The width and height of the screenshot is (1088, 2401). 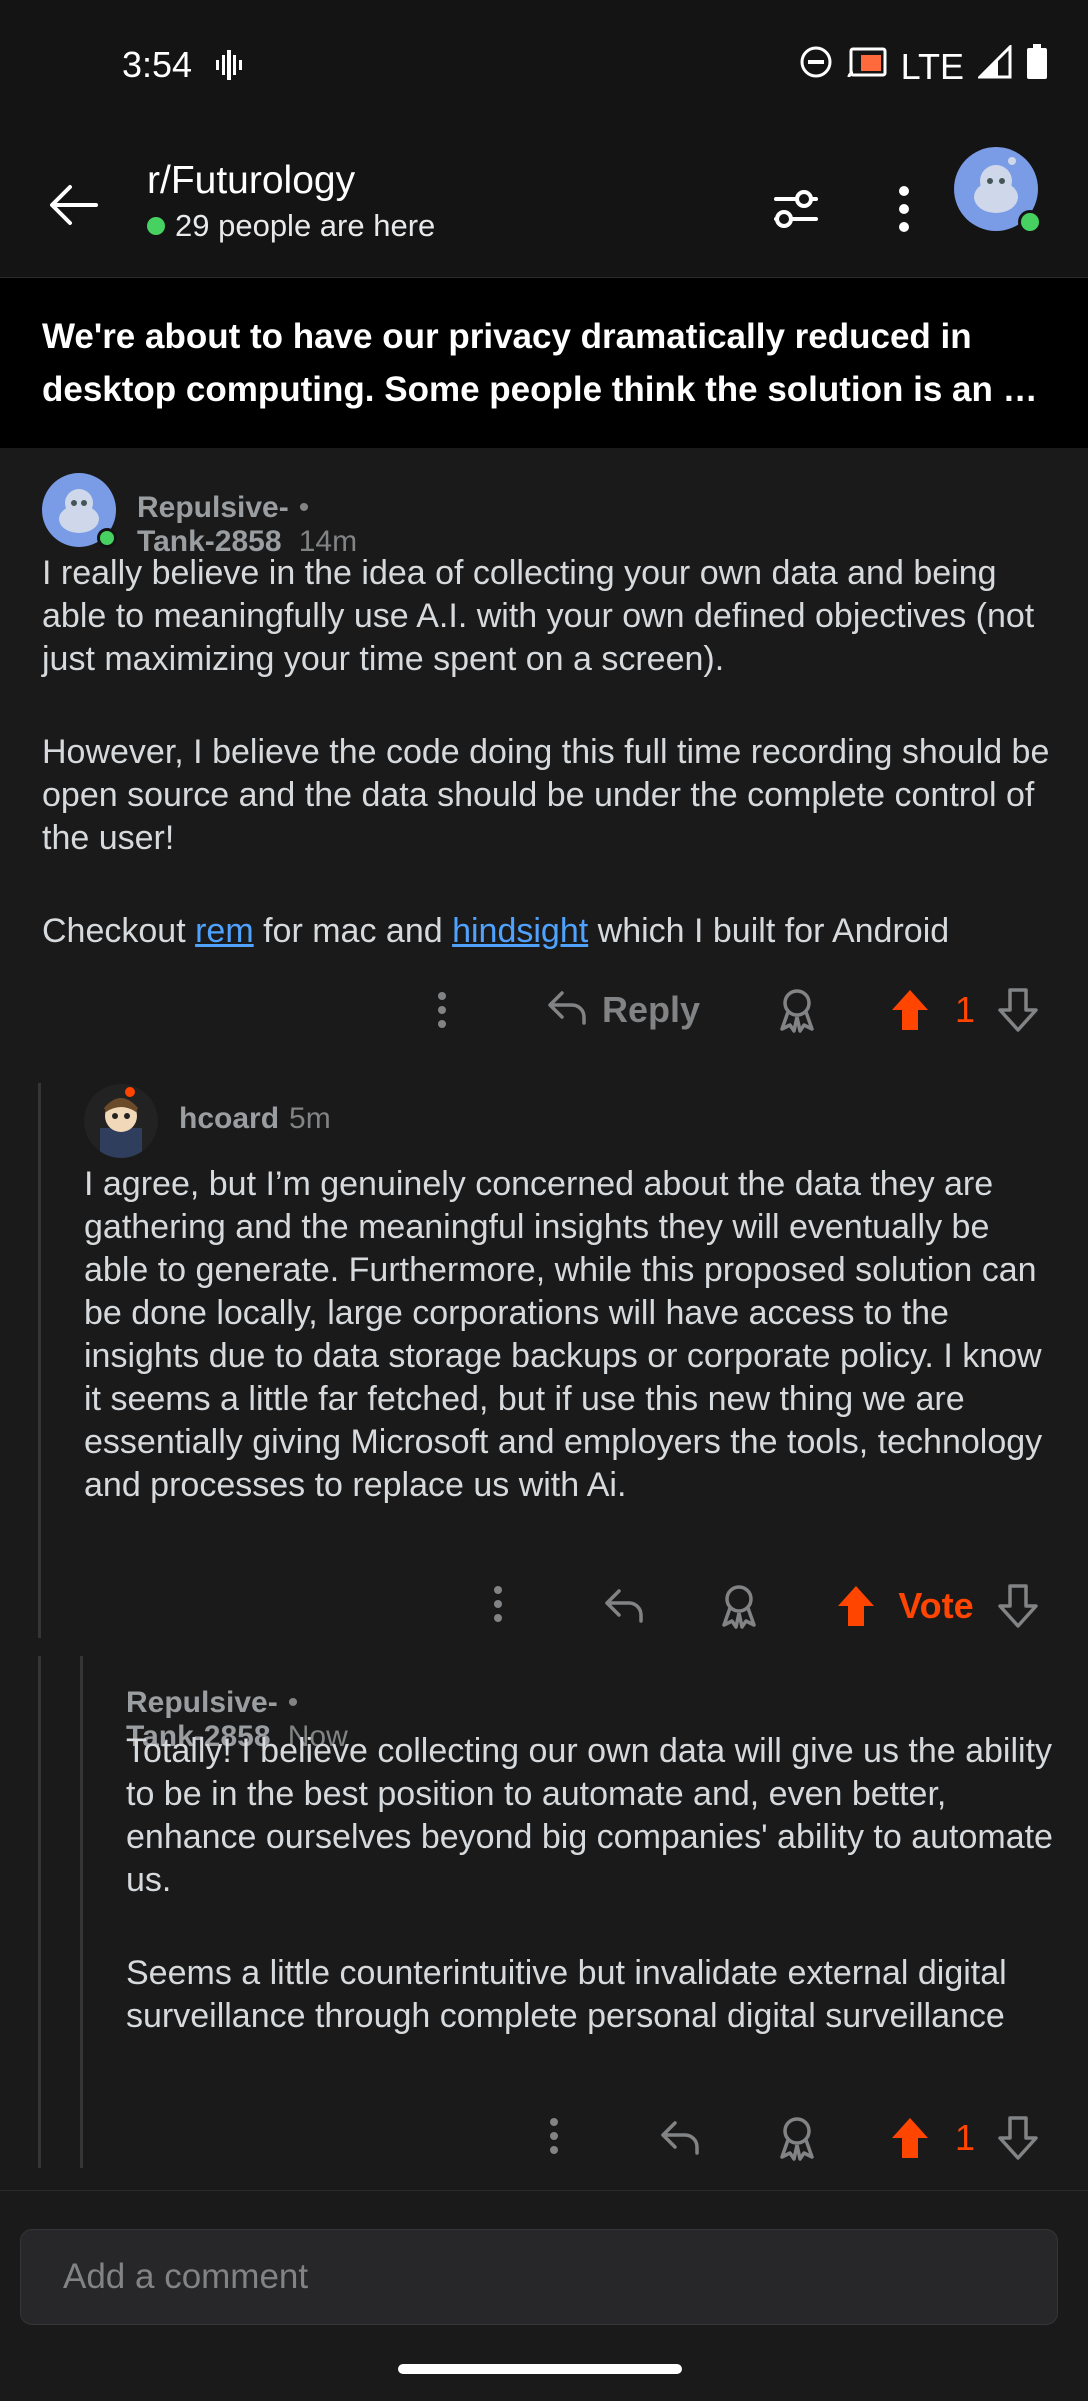 What do you see at coordinates (213, 525) in the screenshot?
I see `comment-author: Repulsive-Tank-2858` at bounding box center [213, 525].